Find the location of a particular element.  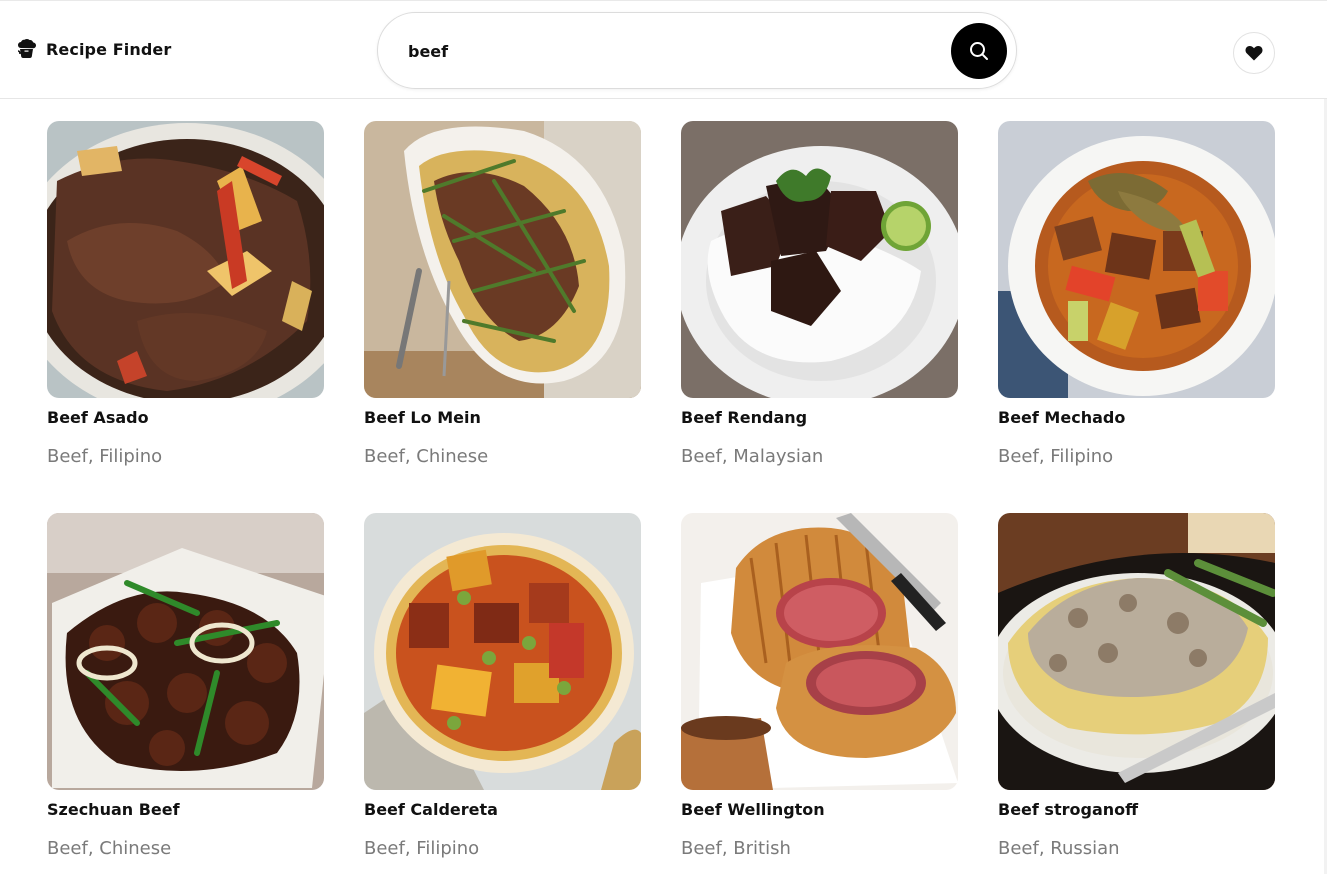

recipe-title: Beef Asado is located at coordinates (98, 417).